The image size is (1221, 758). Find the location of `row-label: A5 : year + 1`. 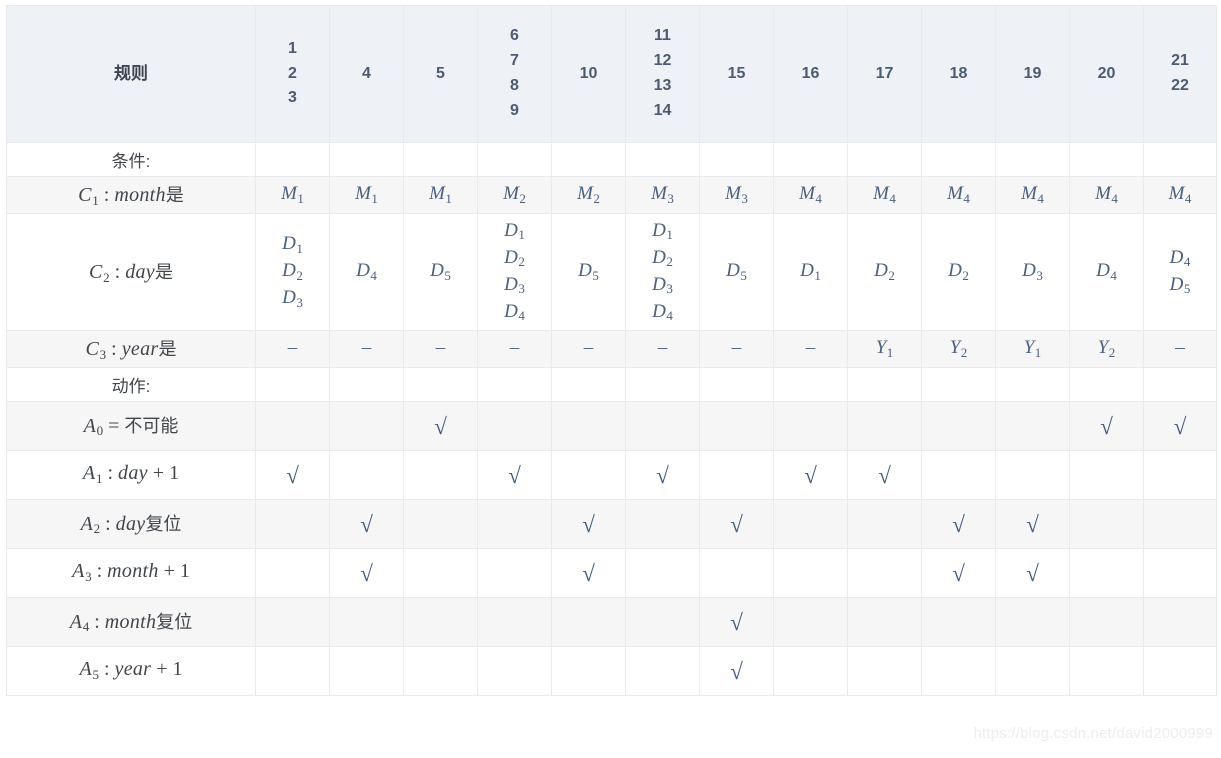

row-label: A5 : year + 1 is located at coordinates (131, 670).